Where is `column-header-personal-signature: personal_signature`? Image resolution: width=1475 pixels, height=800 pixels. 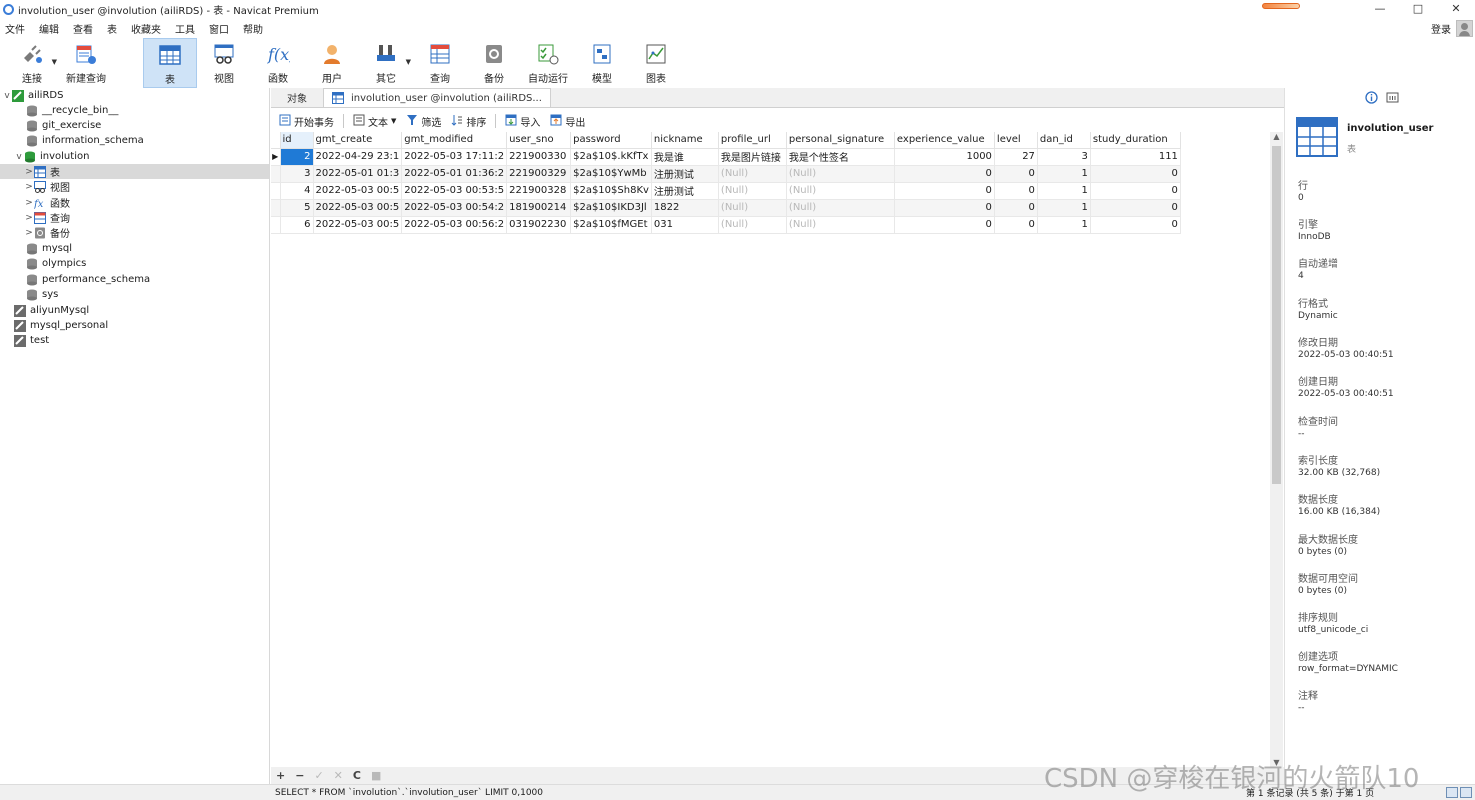 column-header-personal-signature: personal_signature is located at coordinates (840, 140).